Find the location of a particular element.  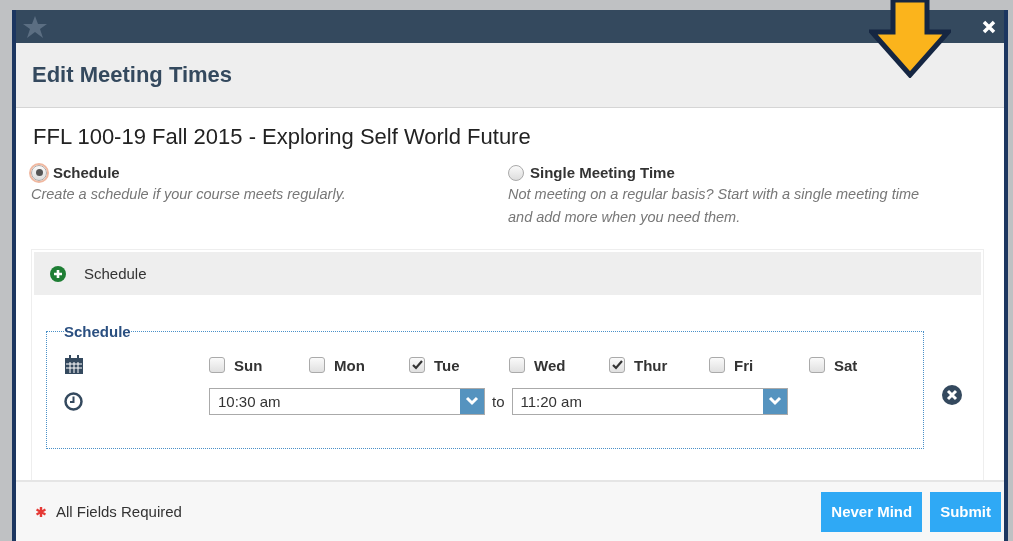

day-checkbox: Mon is located at coordinates (359, 365).